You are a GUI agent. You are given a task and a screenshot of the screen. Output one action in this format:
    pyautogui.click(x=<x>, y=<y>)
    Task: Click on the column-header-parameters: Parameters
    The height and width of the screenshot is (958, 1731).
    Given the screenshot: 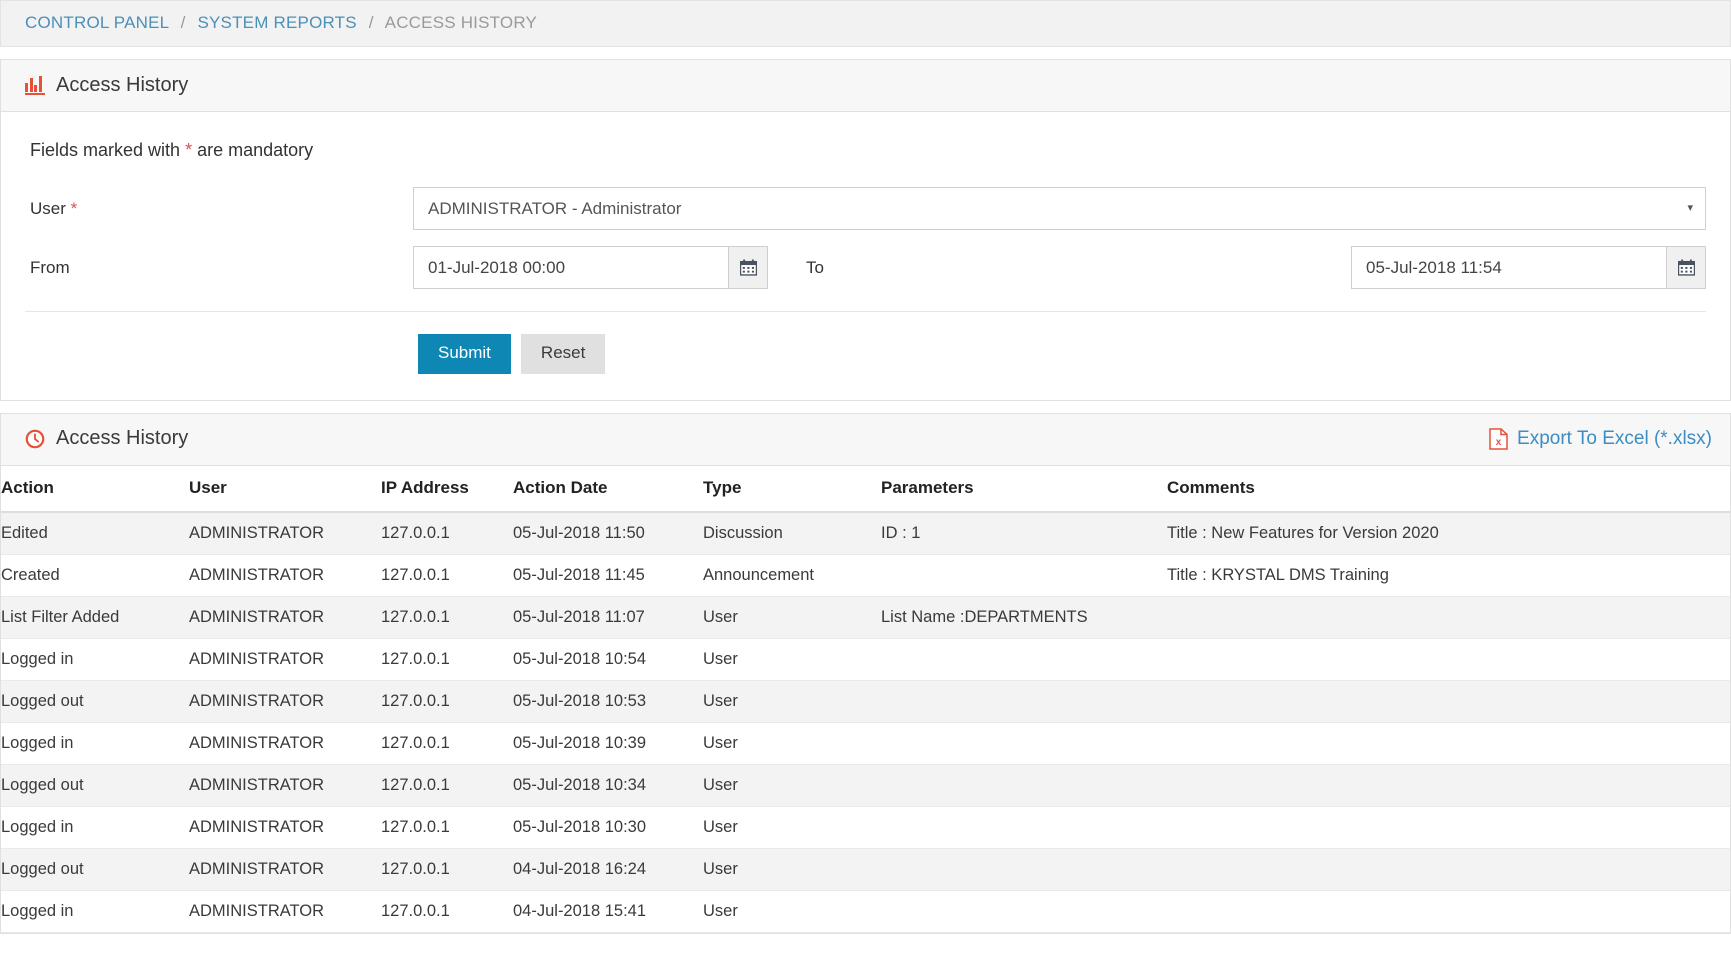 What is the action you would take?
    pyautogui.click(x=1024, y=489)
    